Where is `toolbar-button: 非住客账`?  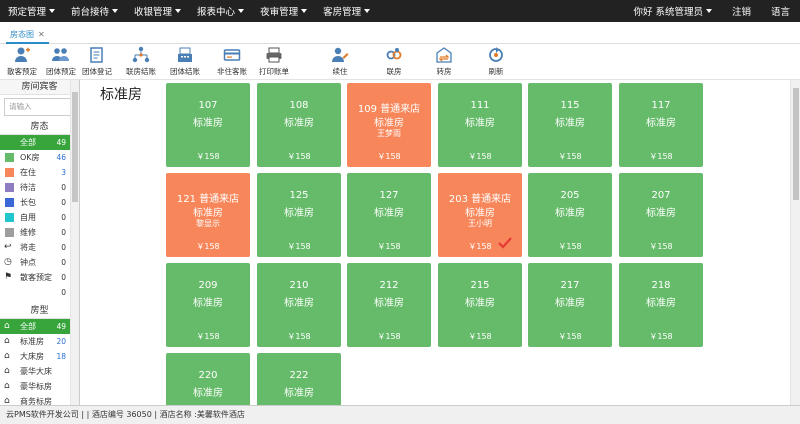 toolbar-button: 非住客账 is located at coordinates (232, 63).